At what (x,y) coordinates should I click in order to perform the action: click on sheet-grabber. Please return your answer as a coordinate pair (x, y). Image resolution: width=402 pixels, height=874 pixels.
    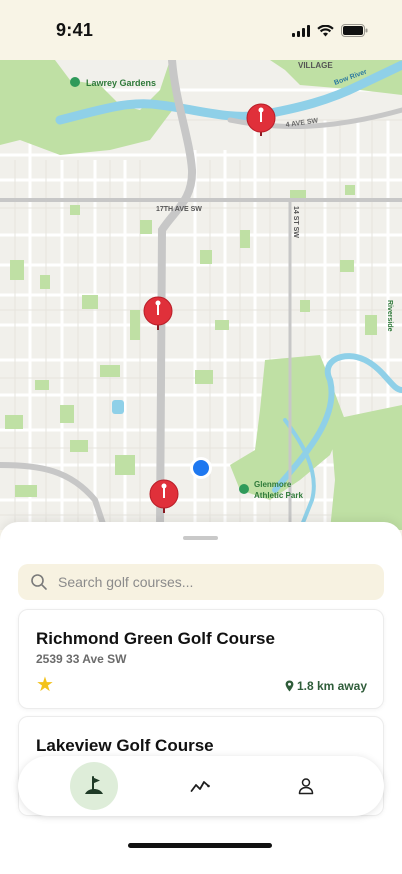
    Looking at the image, I should click on (200, 538).